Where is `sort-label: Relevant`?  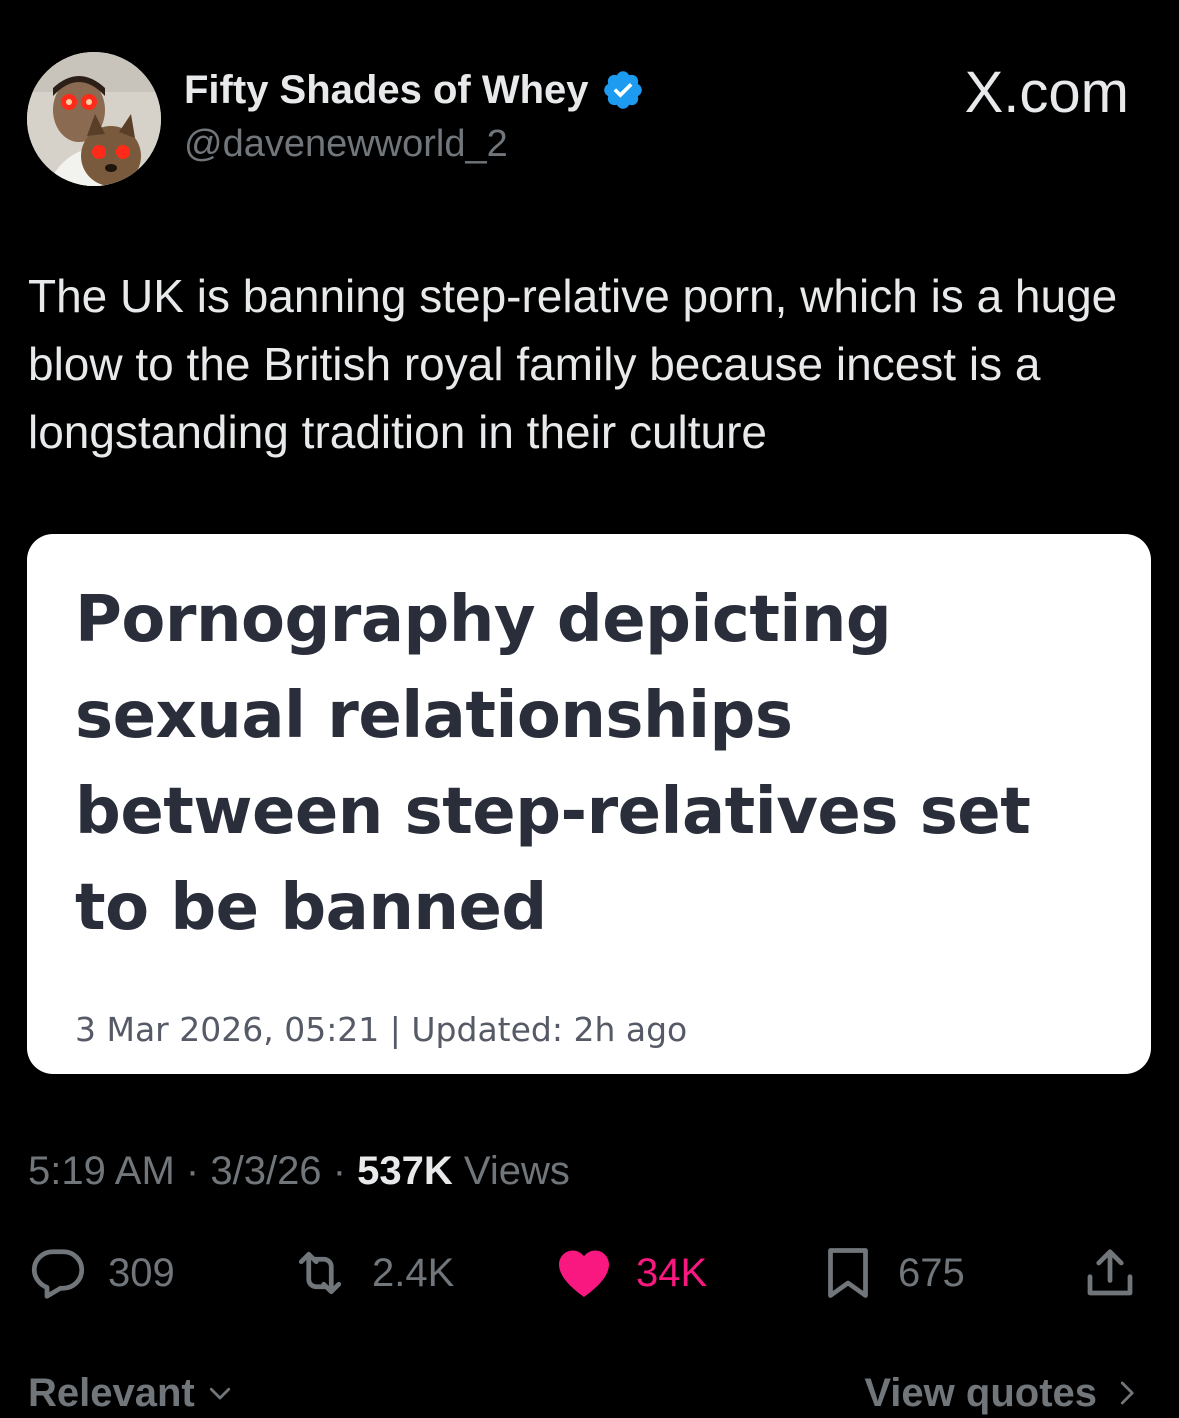
sort-label: Relevant is located at coordinates (111, 1393).